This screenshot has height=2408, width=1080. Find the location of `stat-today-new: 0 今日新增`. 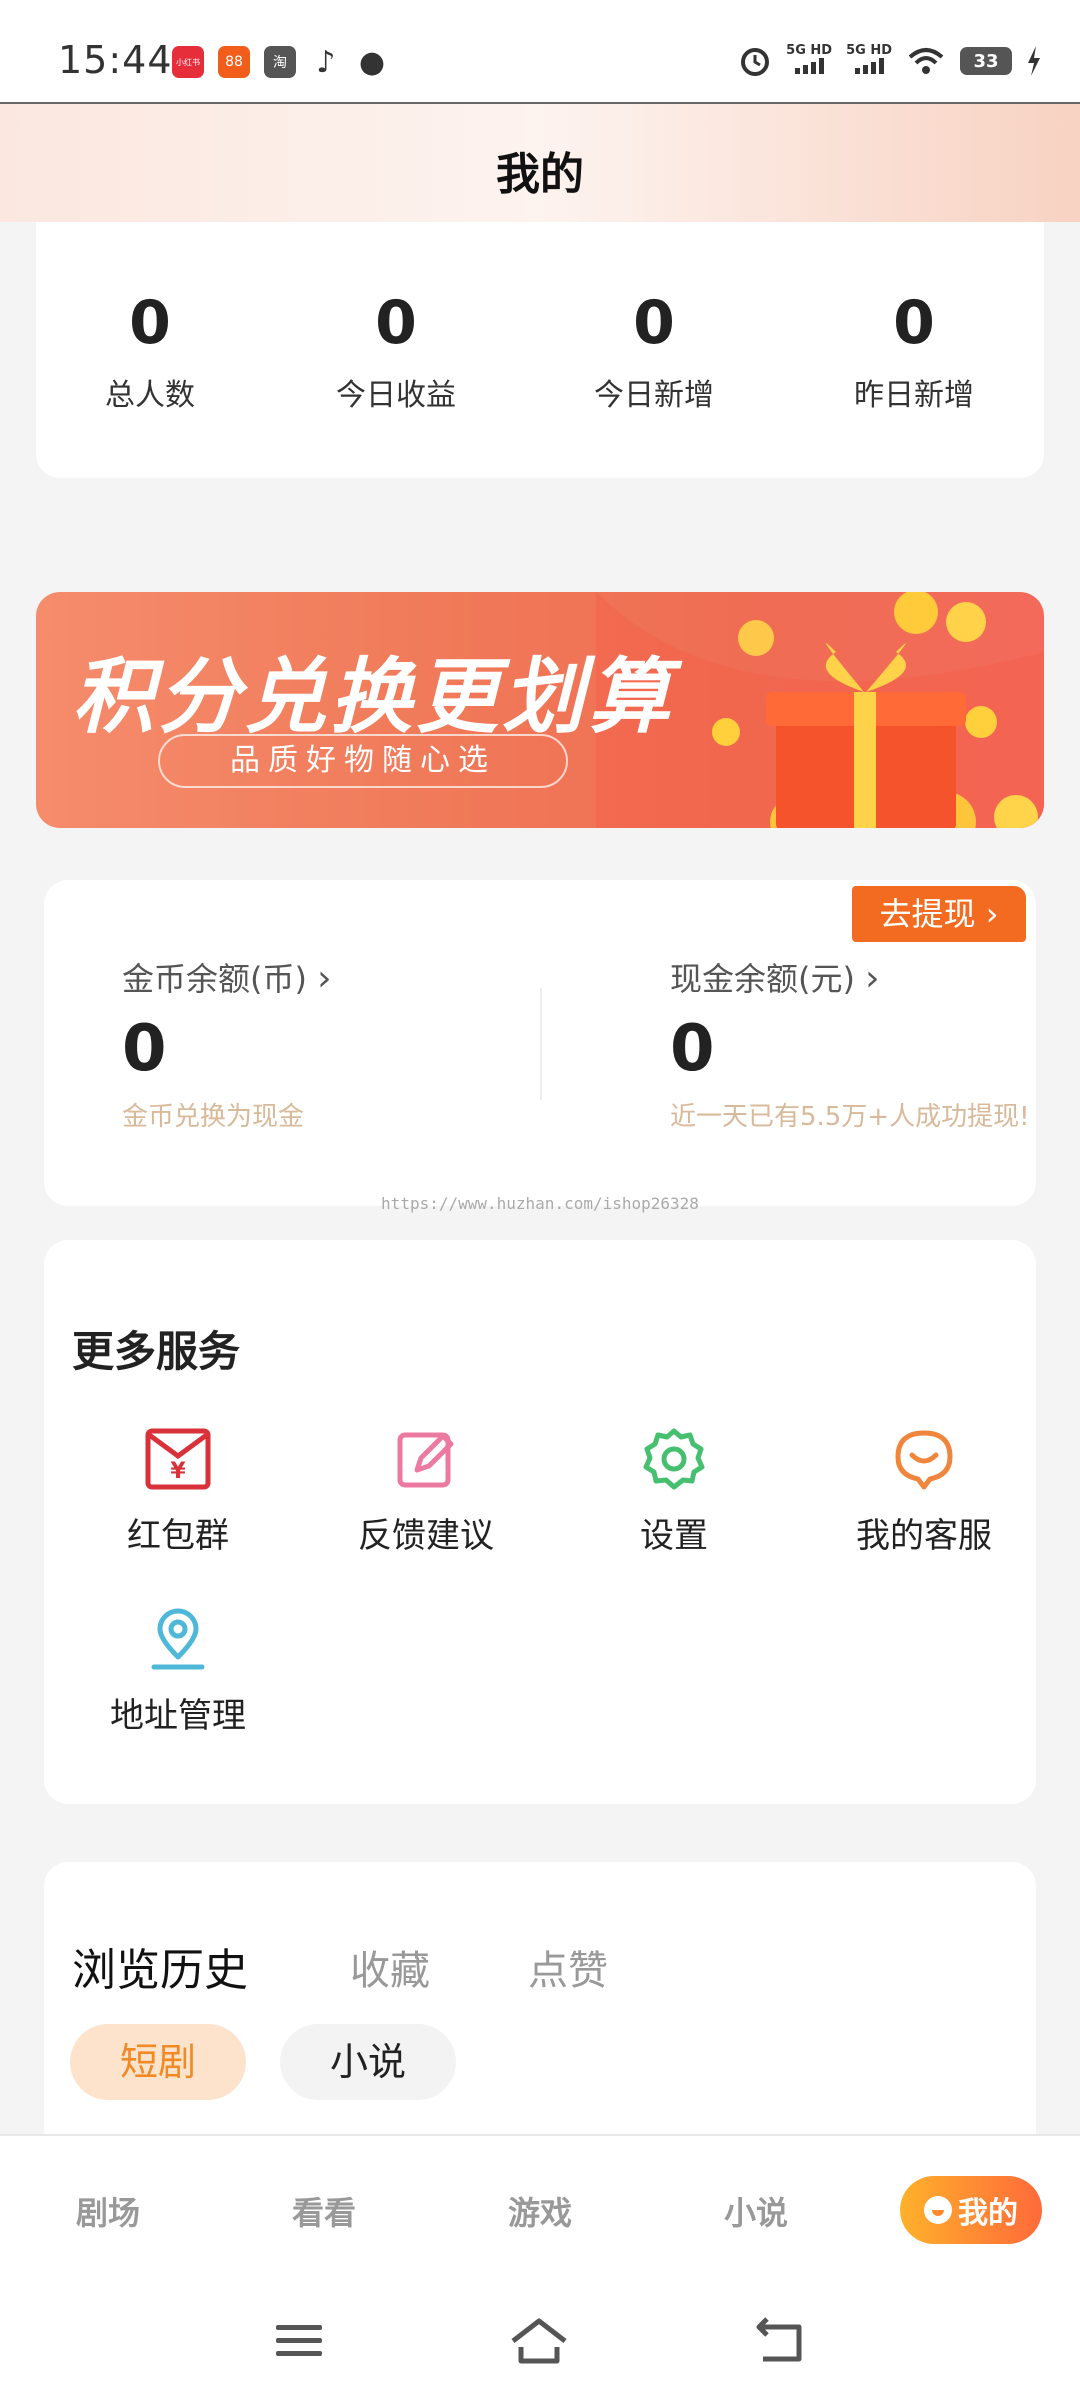

stat-today-new: 0 今日新增 is located at coordinates (654, 351).